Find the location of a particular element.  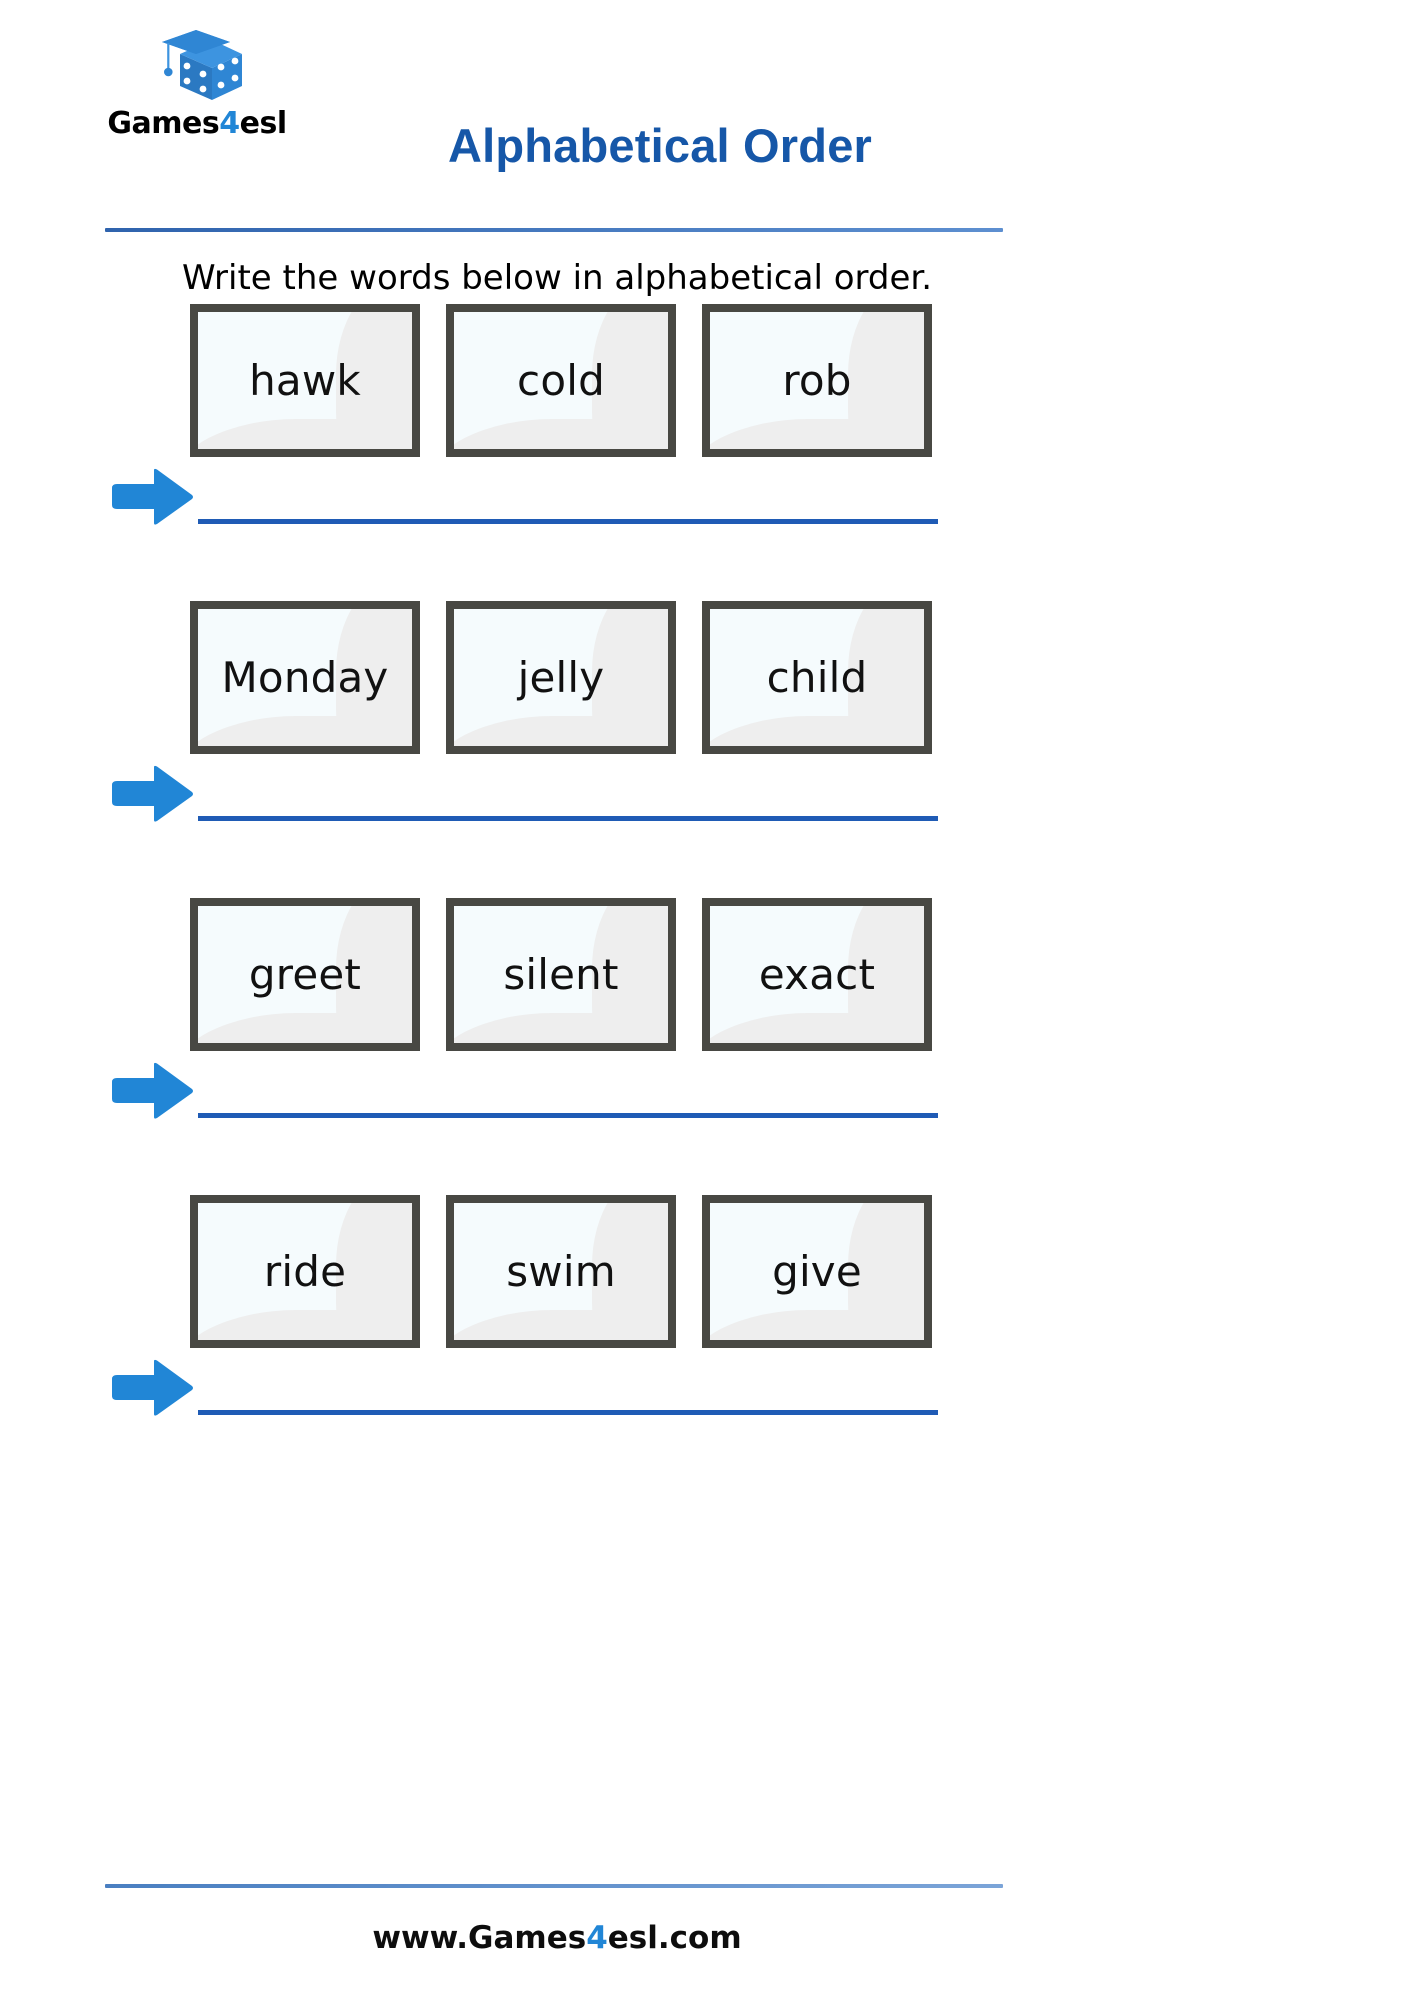

word-box: greet is located at coordinates (305, 974).